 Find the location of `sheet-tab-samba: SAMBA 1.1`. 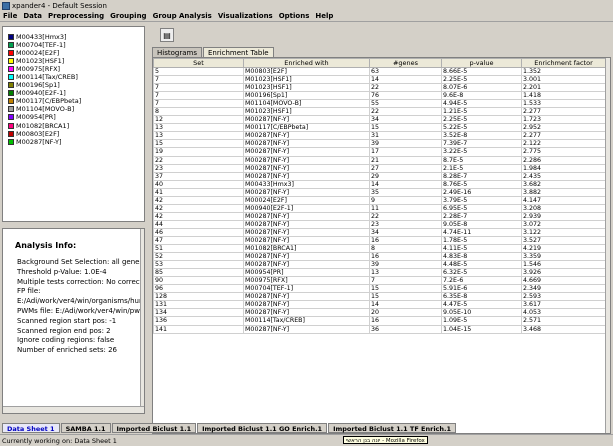

sheet-tab-samba: SAMBA 1.1 is located at coordinates (85, 428).